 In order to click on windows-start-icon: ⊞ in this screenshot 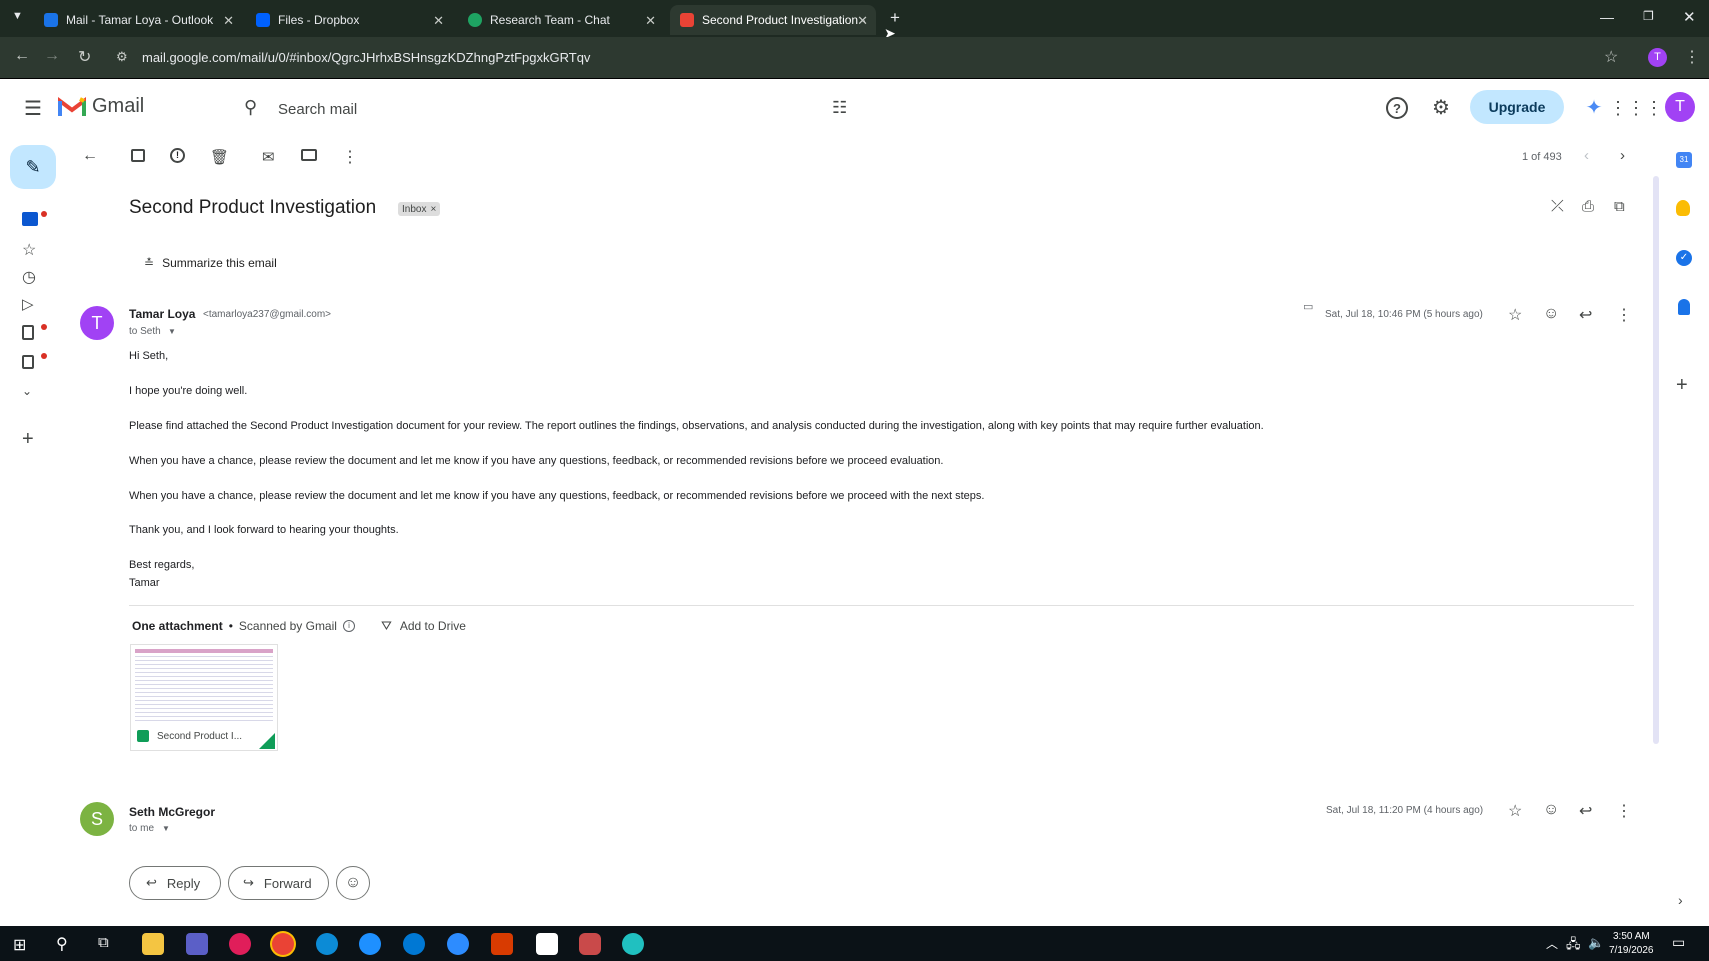, I will do `click(19, 945)`.